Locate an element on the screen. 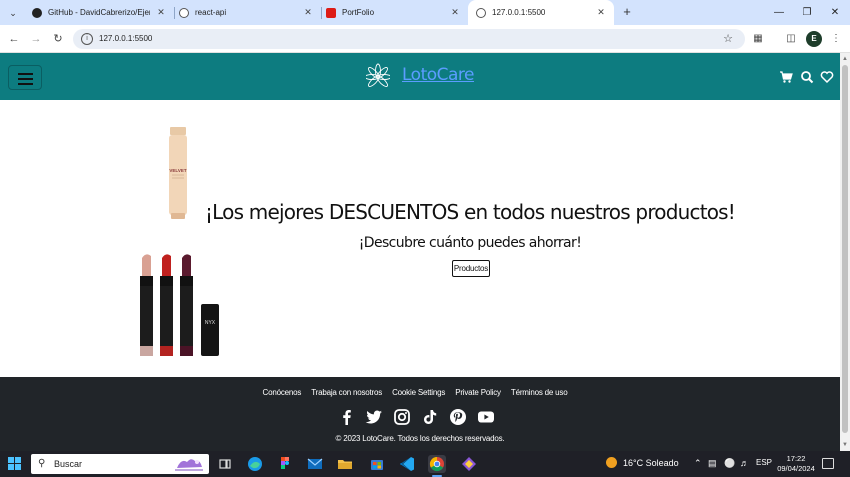 Image resolution: width=850 pixels, height=477 pixels. url-text: 127.0.0.1:5500 is located at coordinates (125, 38).